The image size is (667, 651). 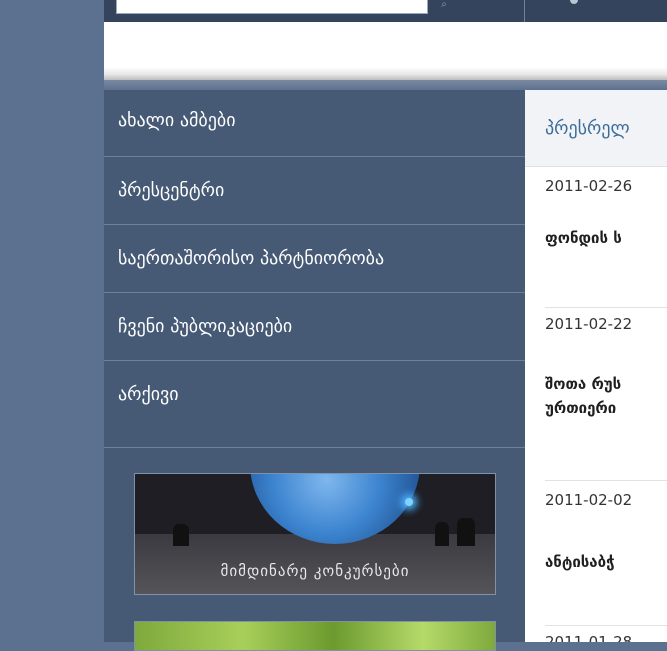 I want to click on news-title-link: ფონდის ს, so click(x=583, y=238).